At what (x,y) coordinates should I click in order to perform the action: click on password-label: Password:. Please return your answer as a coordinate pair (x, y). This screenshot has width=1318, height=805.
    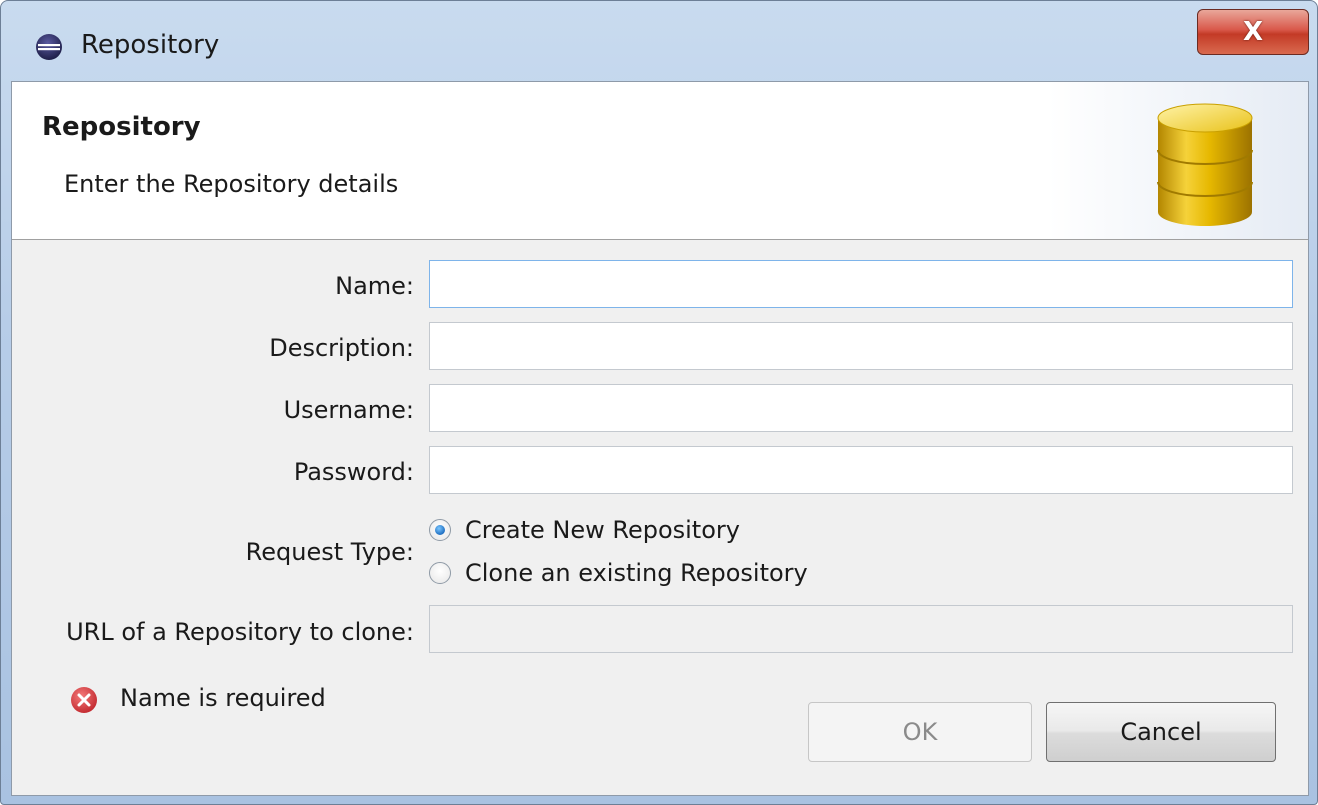
    Looking at the image, I should click on (353, 472).